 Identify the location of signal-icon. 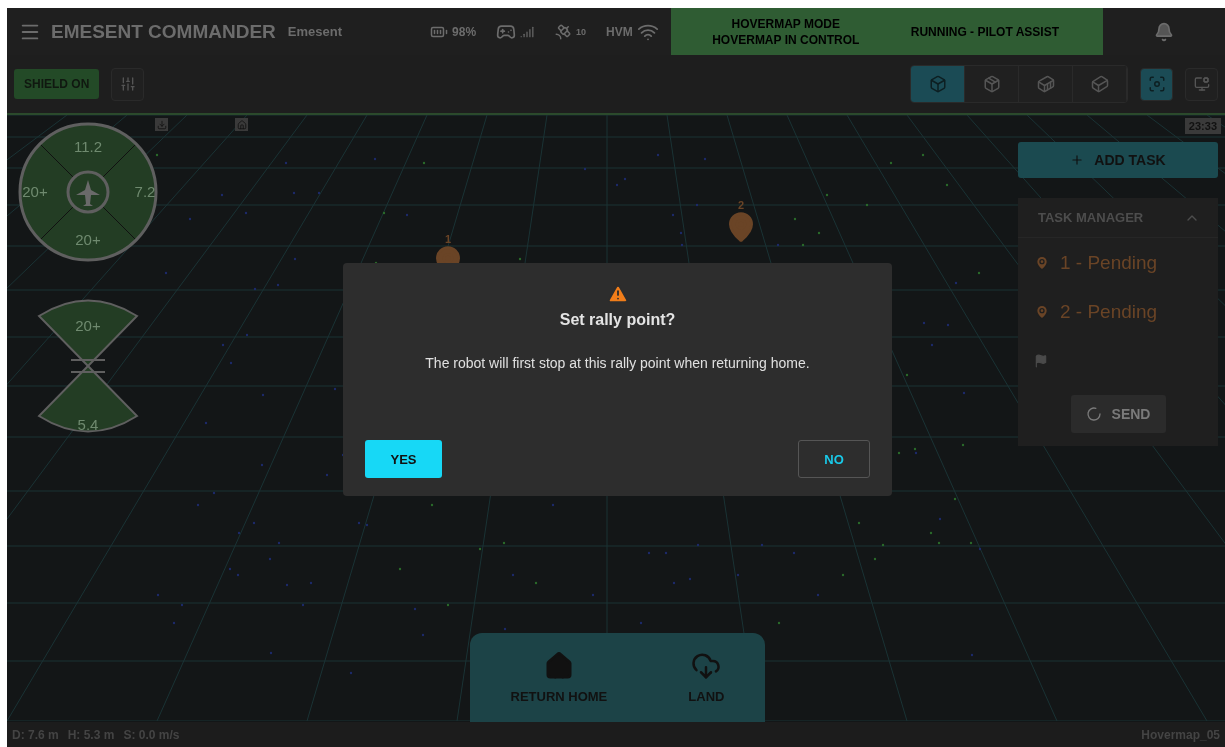
(527, 31).